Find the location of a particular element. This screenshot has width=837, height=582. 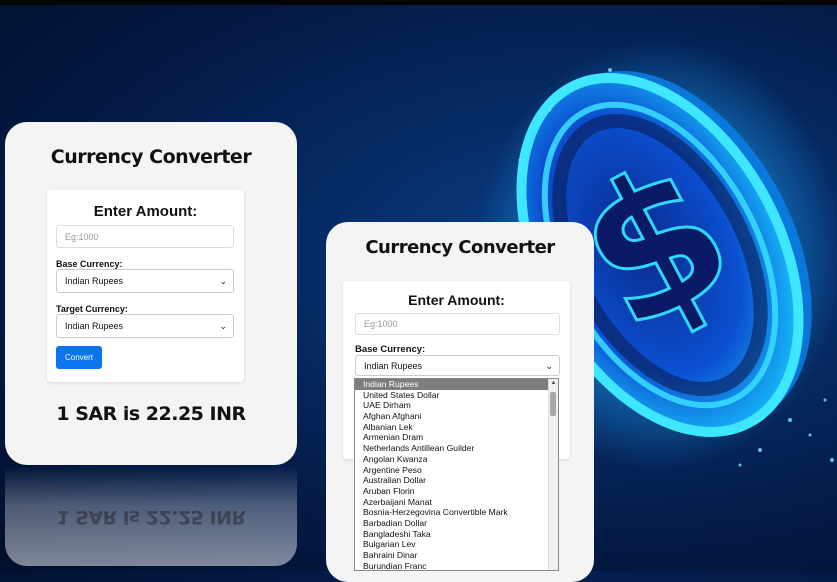

reflected-result: 1 SAR is 22.25 INR is located at coordinates (151, 517).